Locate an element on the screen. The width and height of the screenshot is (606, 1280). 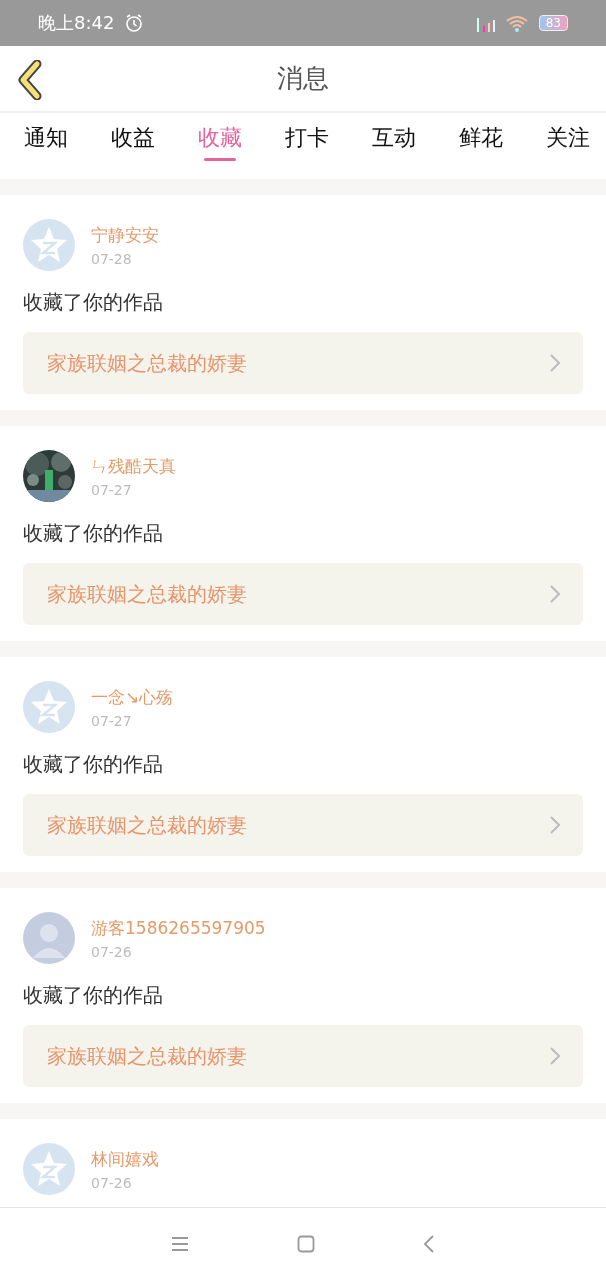
message-date: 07-28 is located at coordinates (112, 258).